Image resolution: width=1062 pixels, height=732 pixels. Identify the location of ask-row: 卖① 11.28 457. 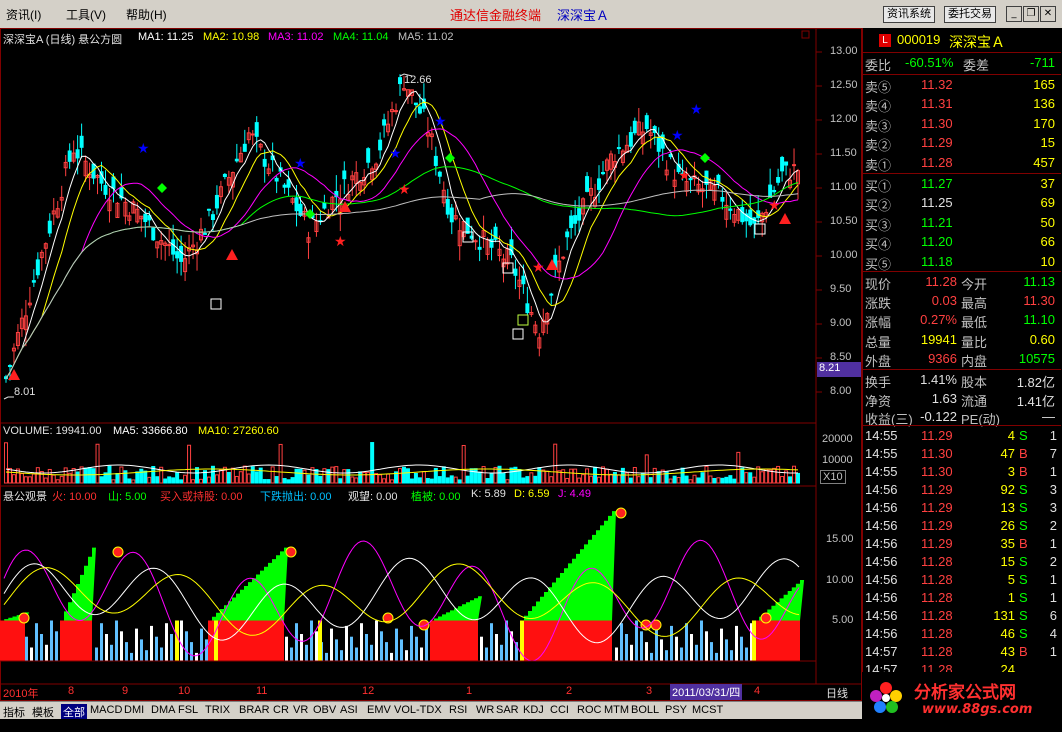
(962, 163).